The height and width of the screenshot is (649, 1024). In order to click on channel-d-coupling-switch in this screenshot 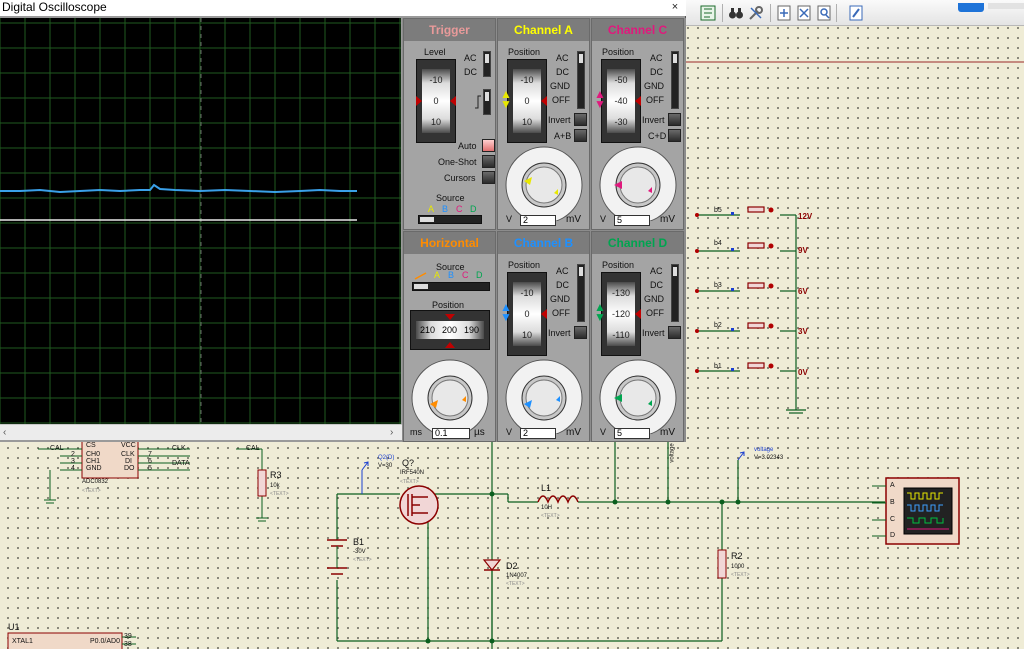, I will do `click(675, 293)`.